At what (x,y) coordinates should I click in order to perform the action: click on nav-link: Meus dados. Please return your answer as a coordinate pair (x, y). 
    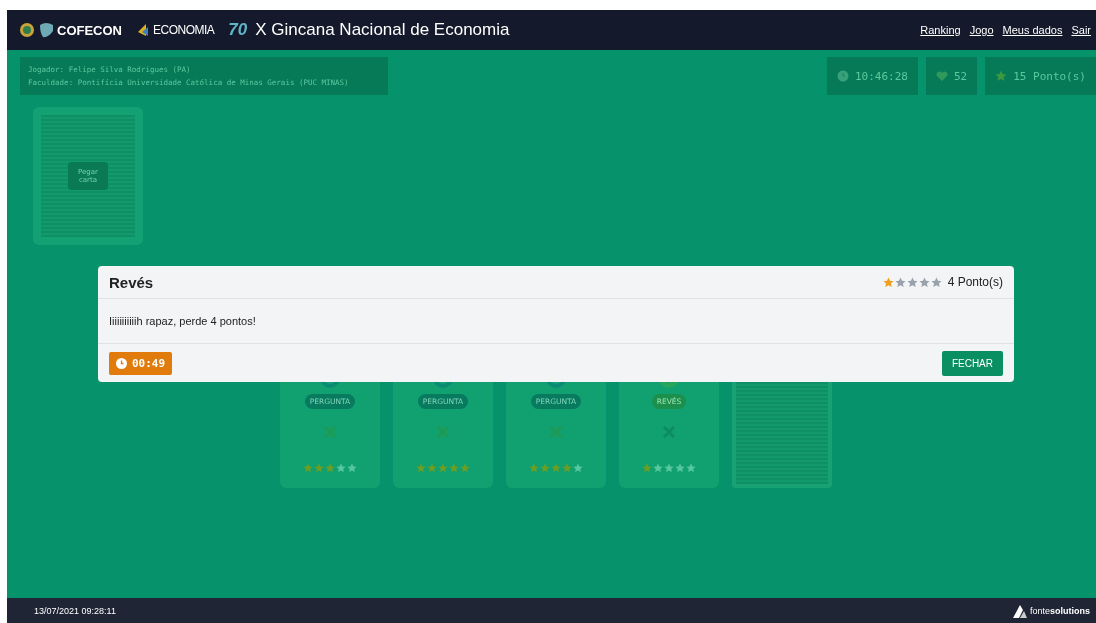
    Looking at the image, I should click on (1032, 30).